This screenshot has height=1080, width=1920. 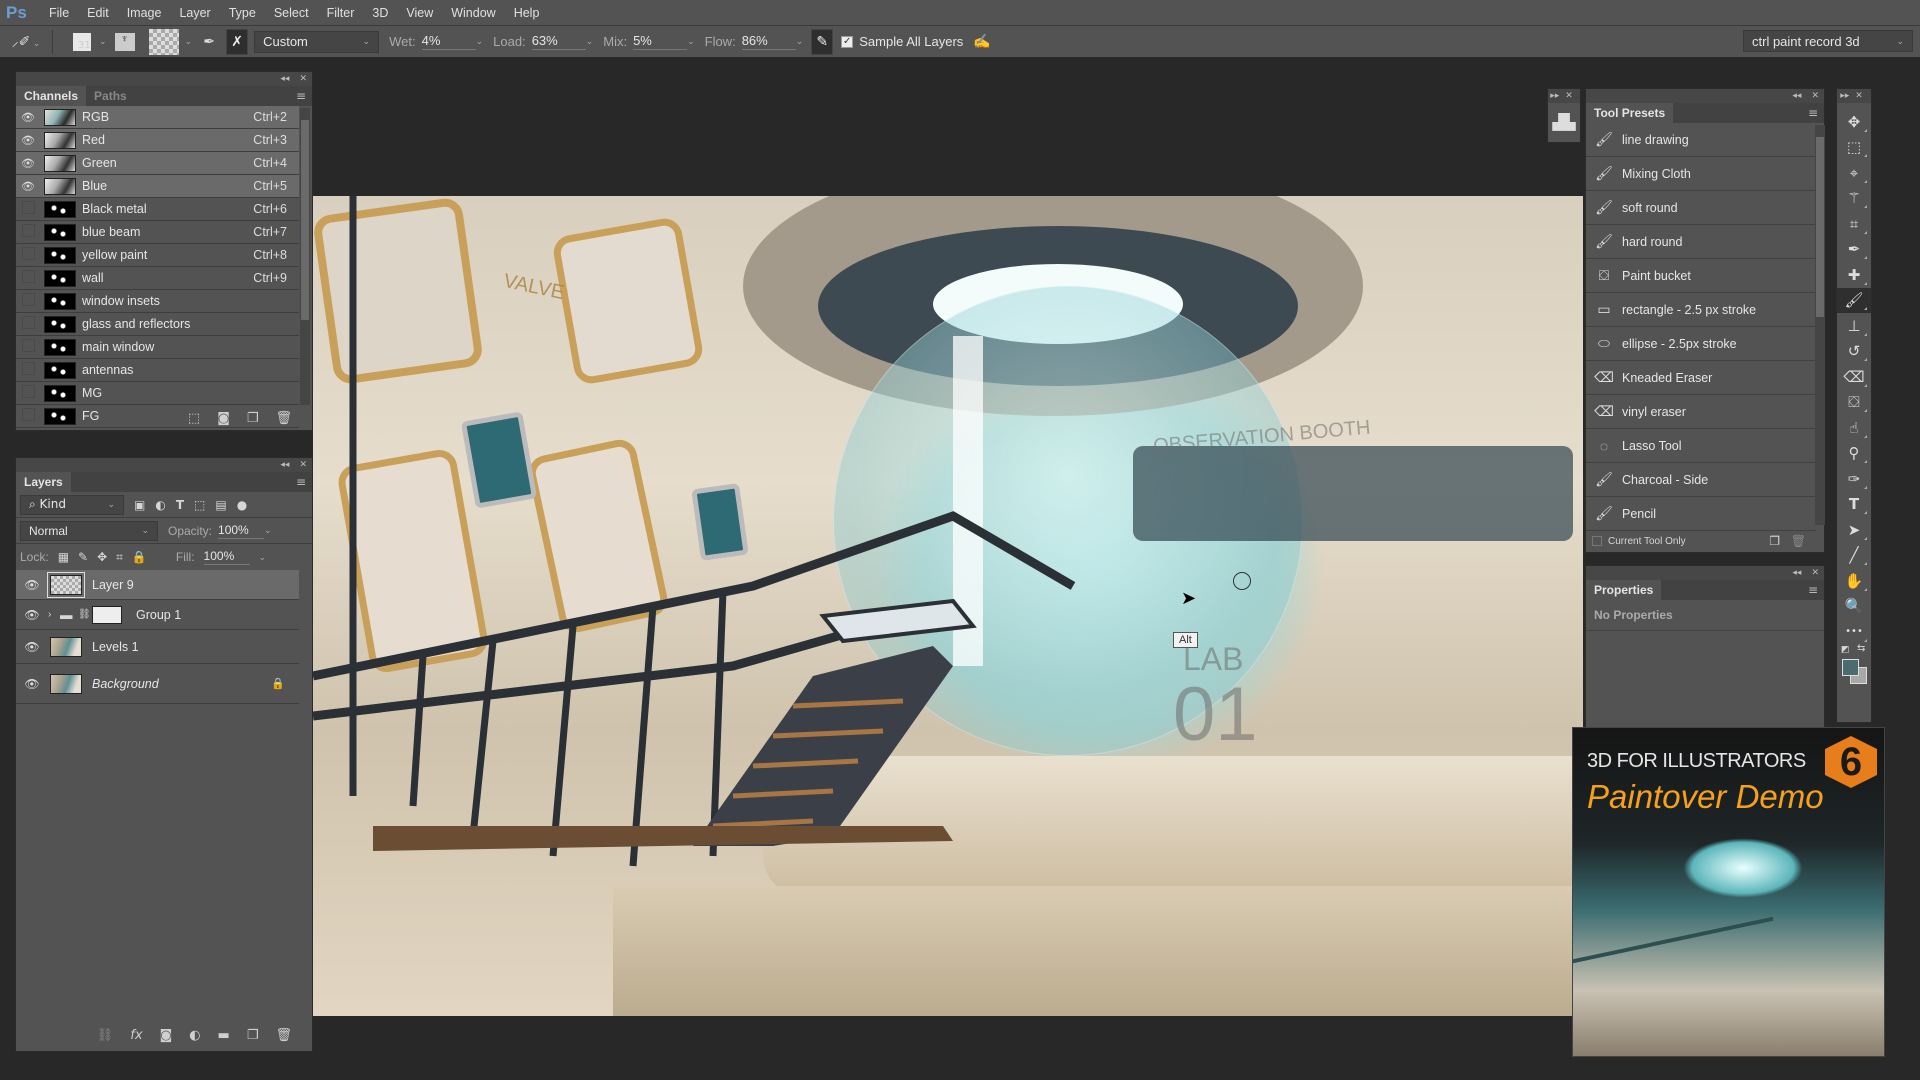 What do you see at coordinates (119, 557) in the screenshot?
I see `lock-artboard-icon: ⌗` at bounding box center [119, 557].